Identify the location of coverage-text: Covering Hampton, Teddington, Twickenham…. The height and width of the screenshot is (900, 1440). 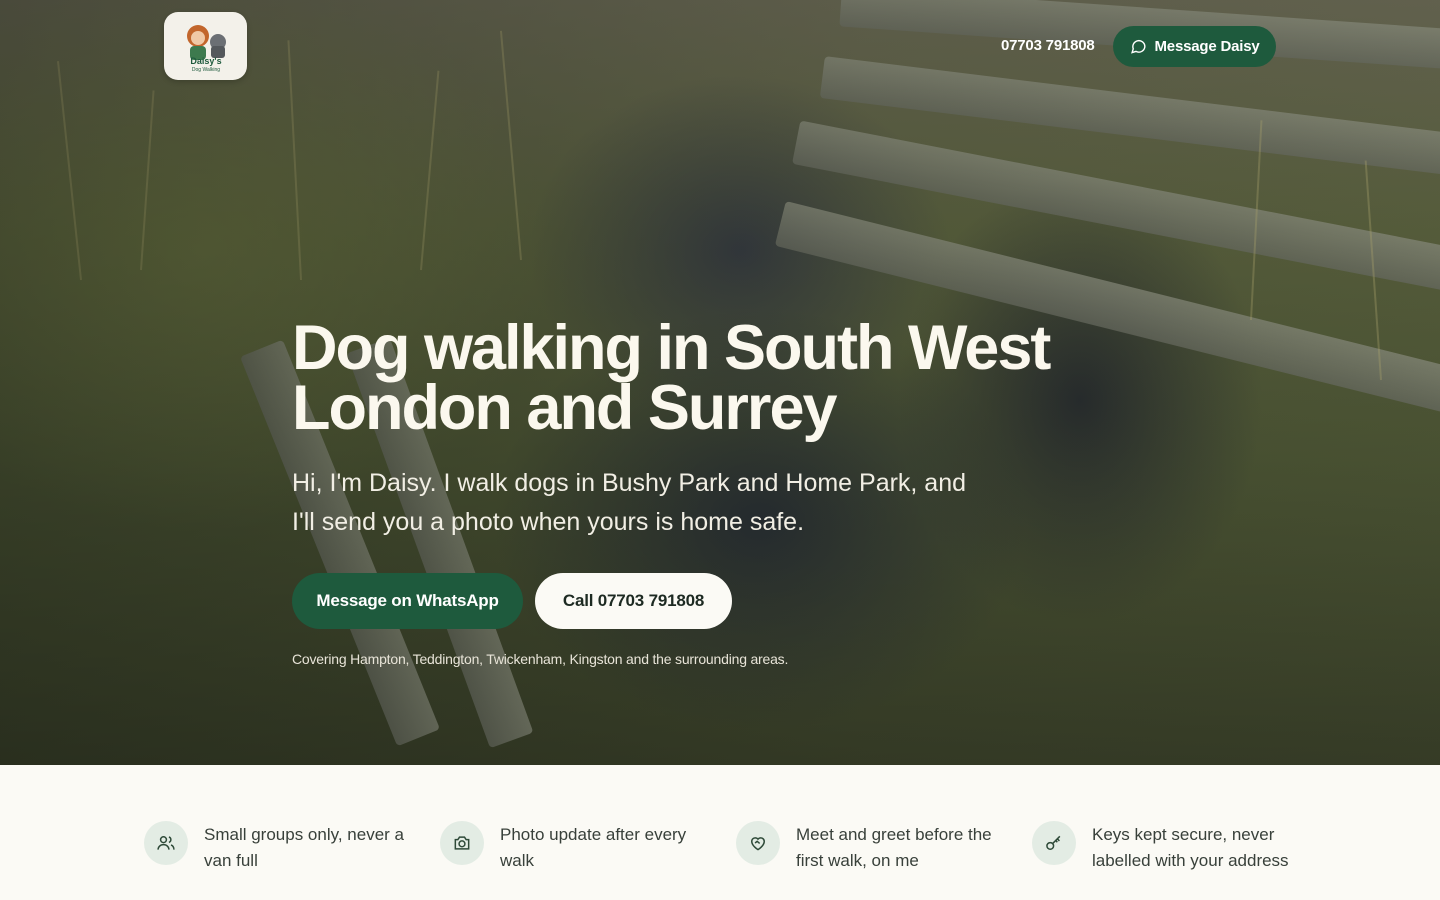
(540, 659).